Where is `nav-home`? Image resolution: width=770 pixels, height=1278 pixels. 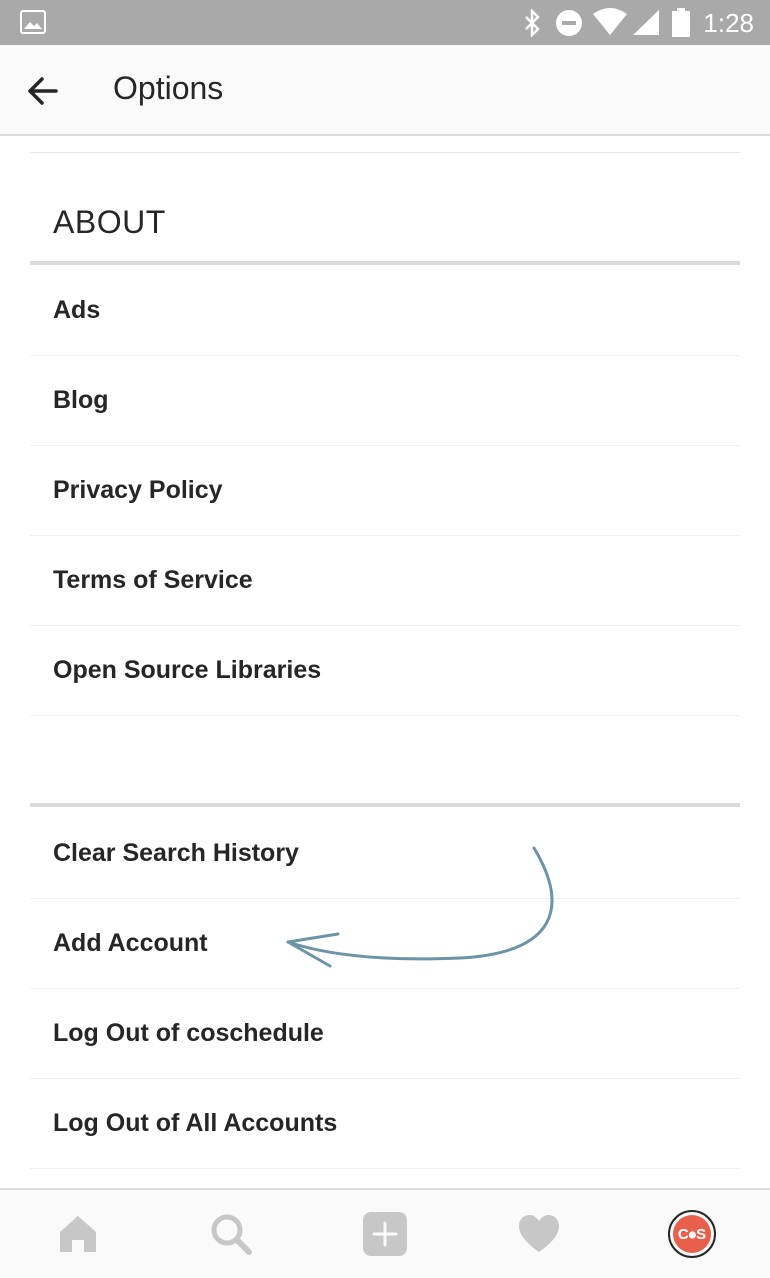
nav-home is located at coordinates (78, 1234).